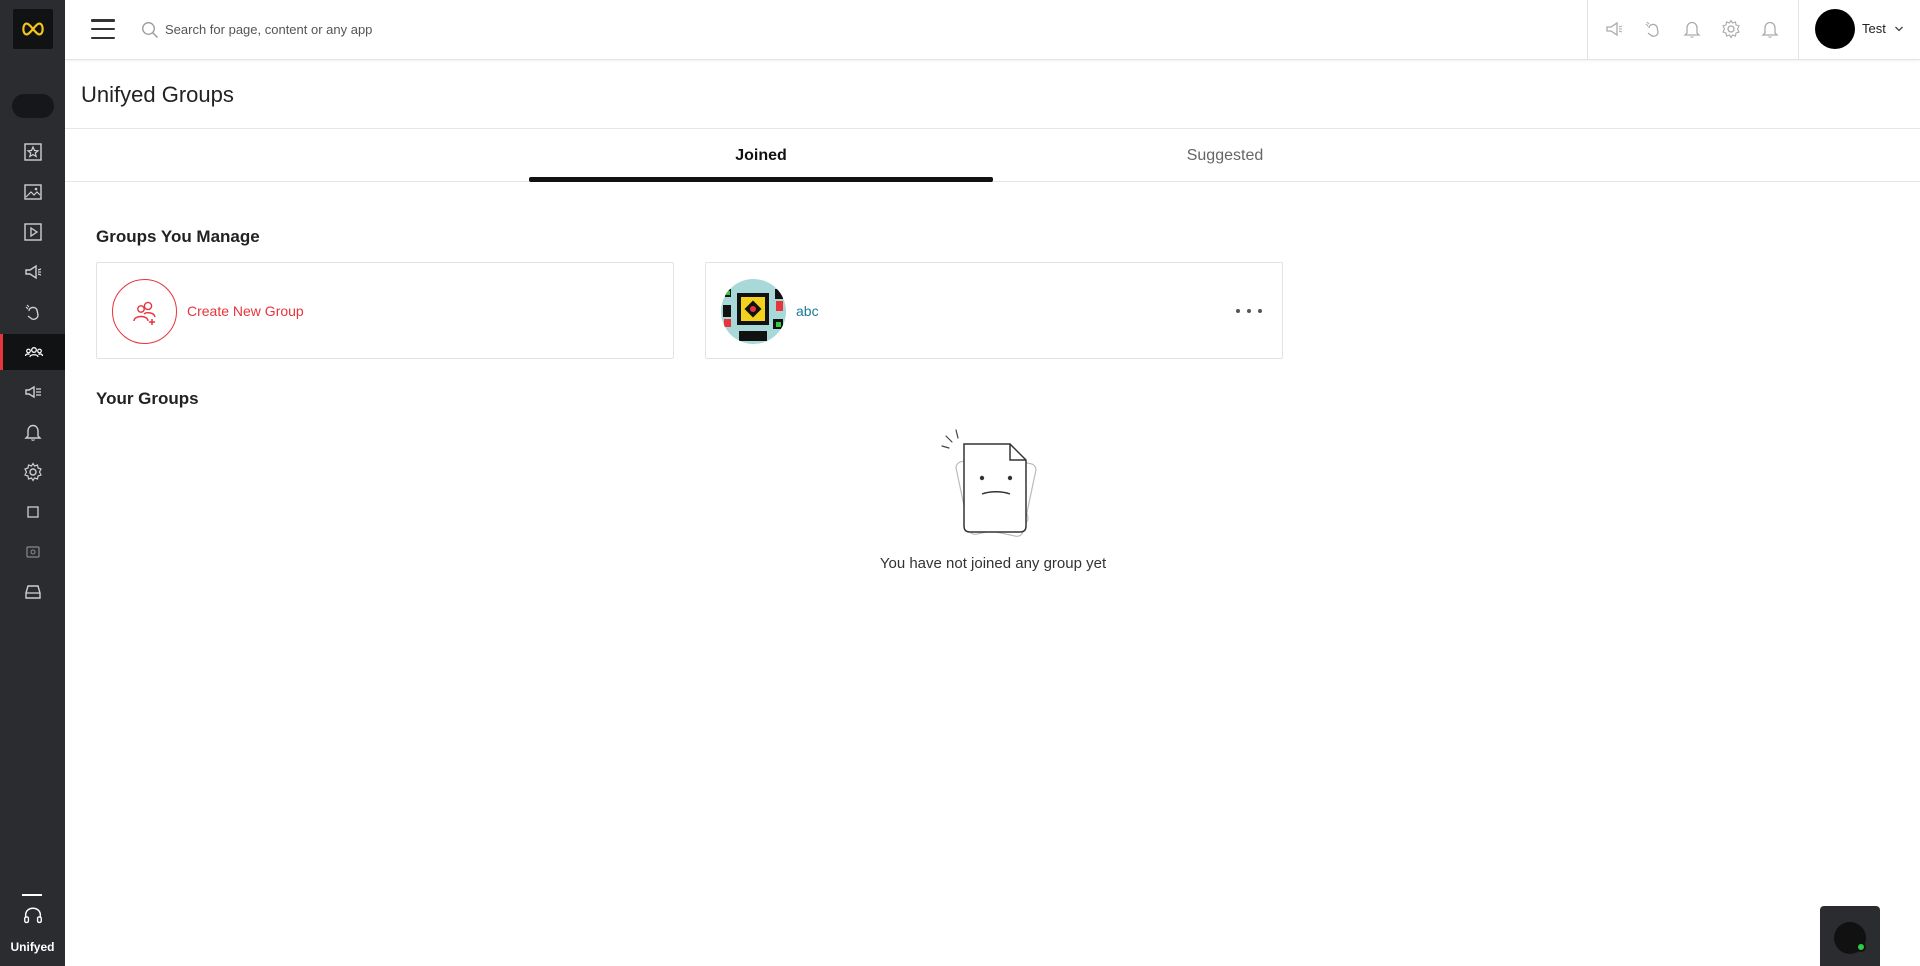  I want to click on tab-suggested: Suggested, so click(1225, 156).